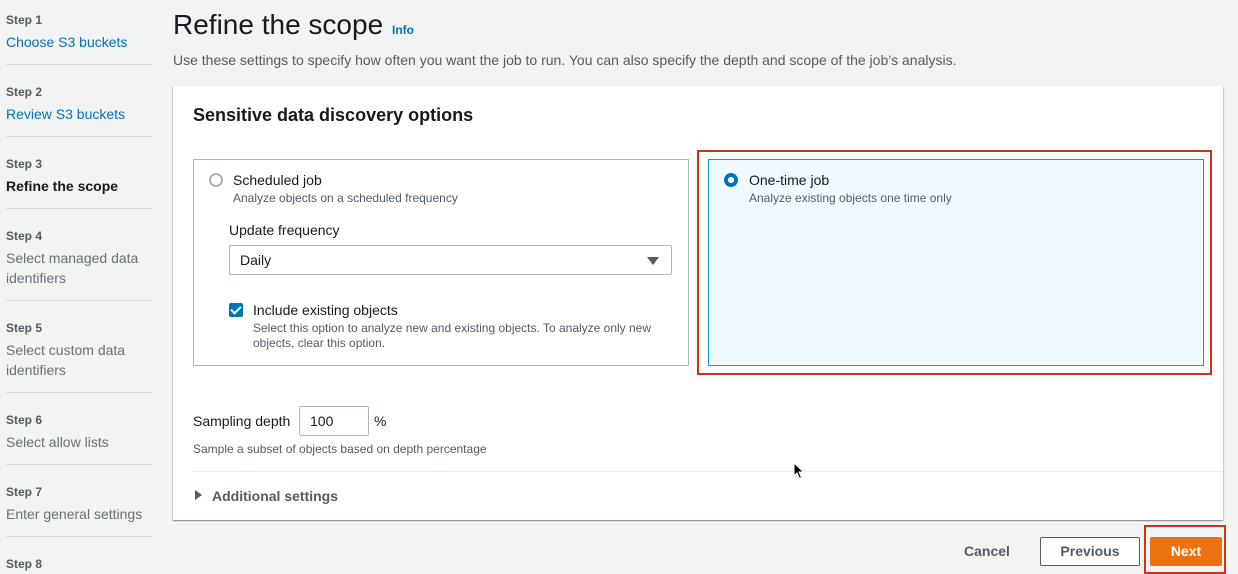  Describe the element at coordinates (24, 564) in the screenshot. I see `step-number: Step 8` at that location.